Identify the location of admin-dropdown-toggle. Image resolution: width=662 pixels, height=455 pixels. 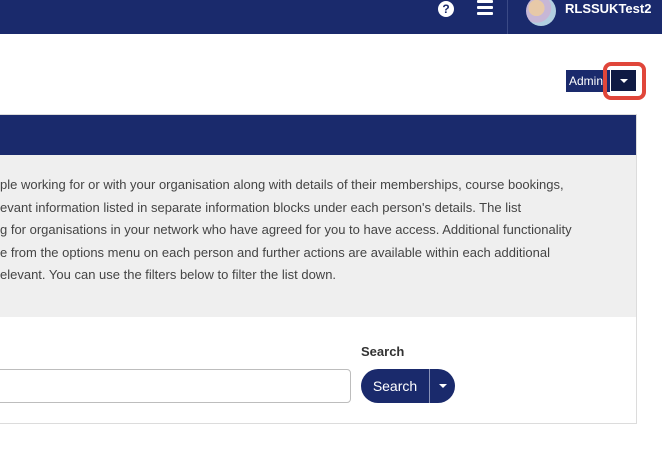
(623, 80).